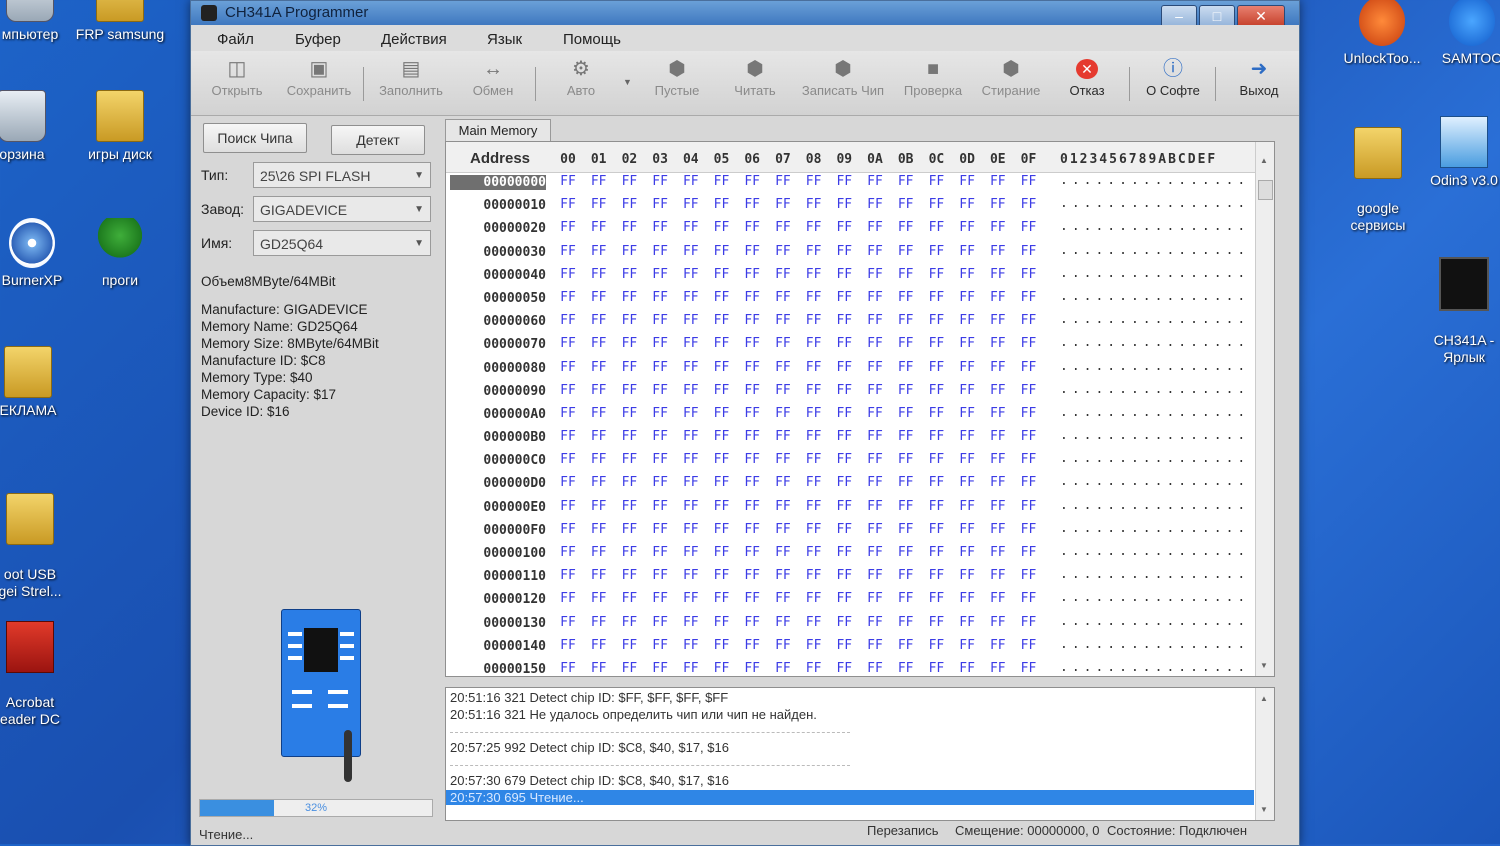 This screenshot has height=846, width=1500. I want to click on save-button: ▣ Сохранить, so click(319, 78).